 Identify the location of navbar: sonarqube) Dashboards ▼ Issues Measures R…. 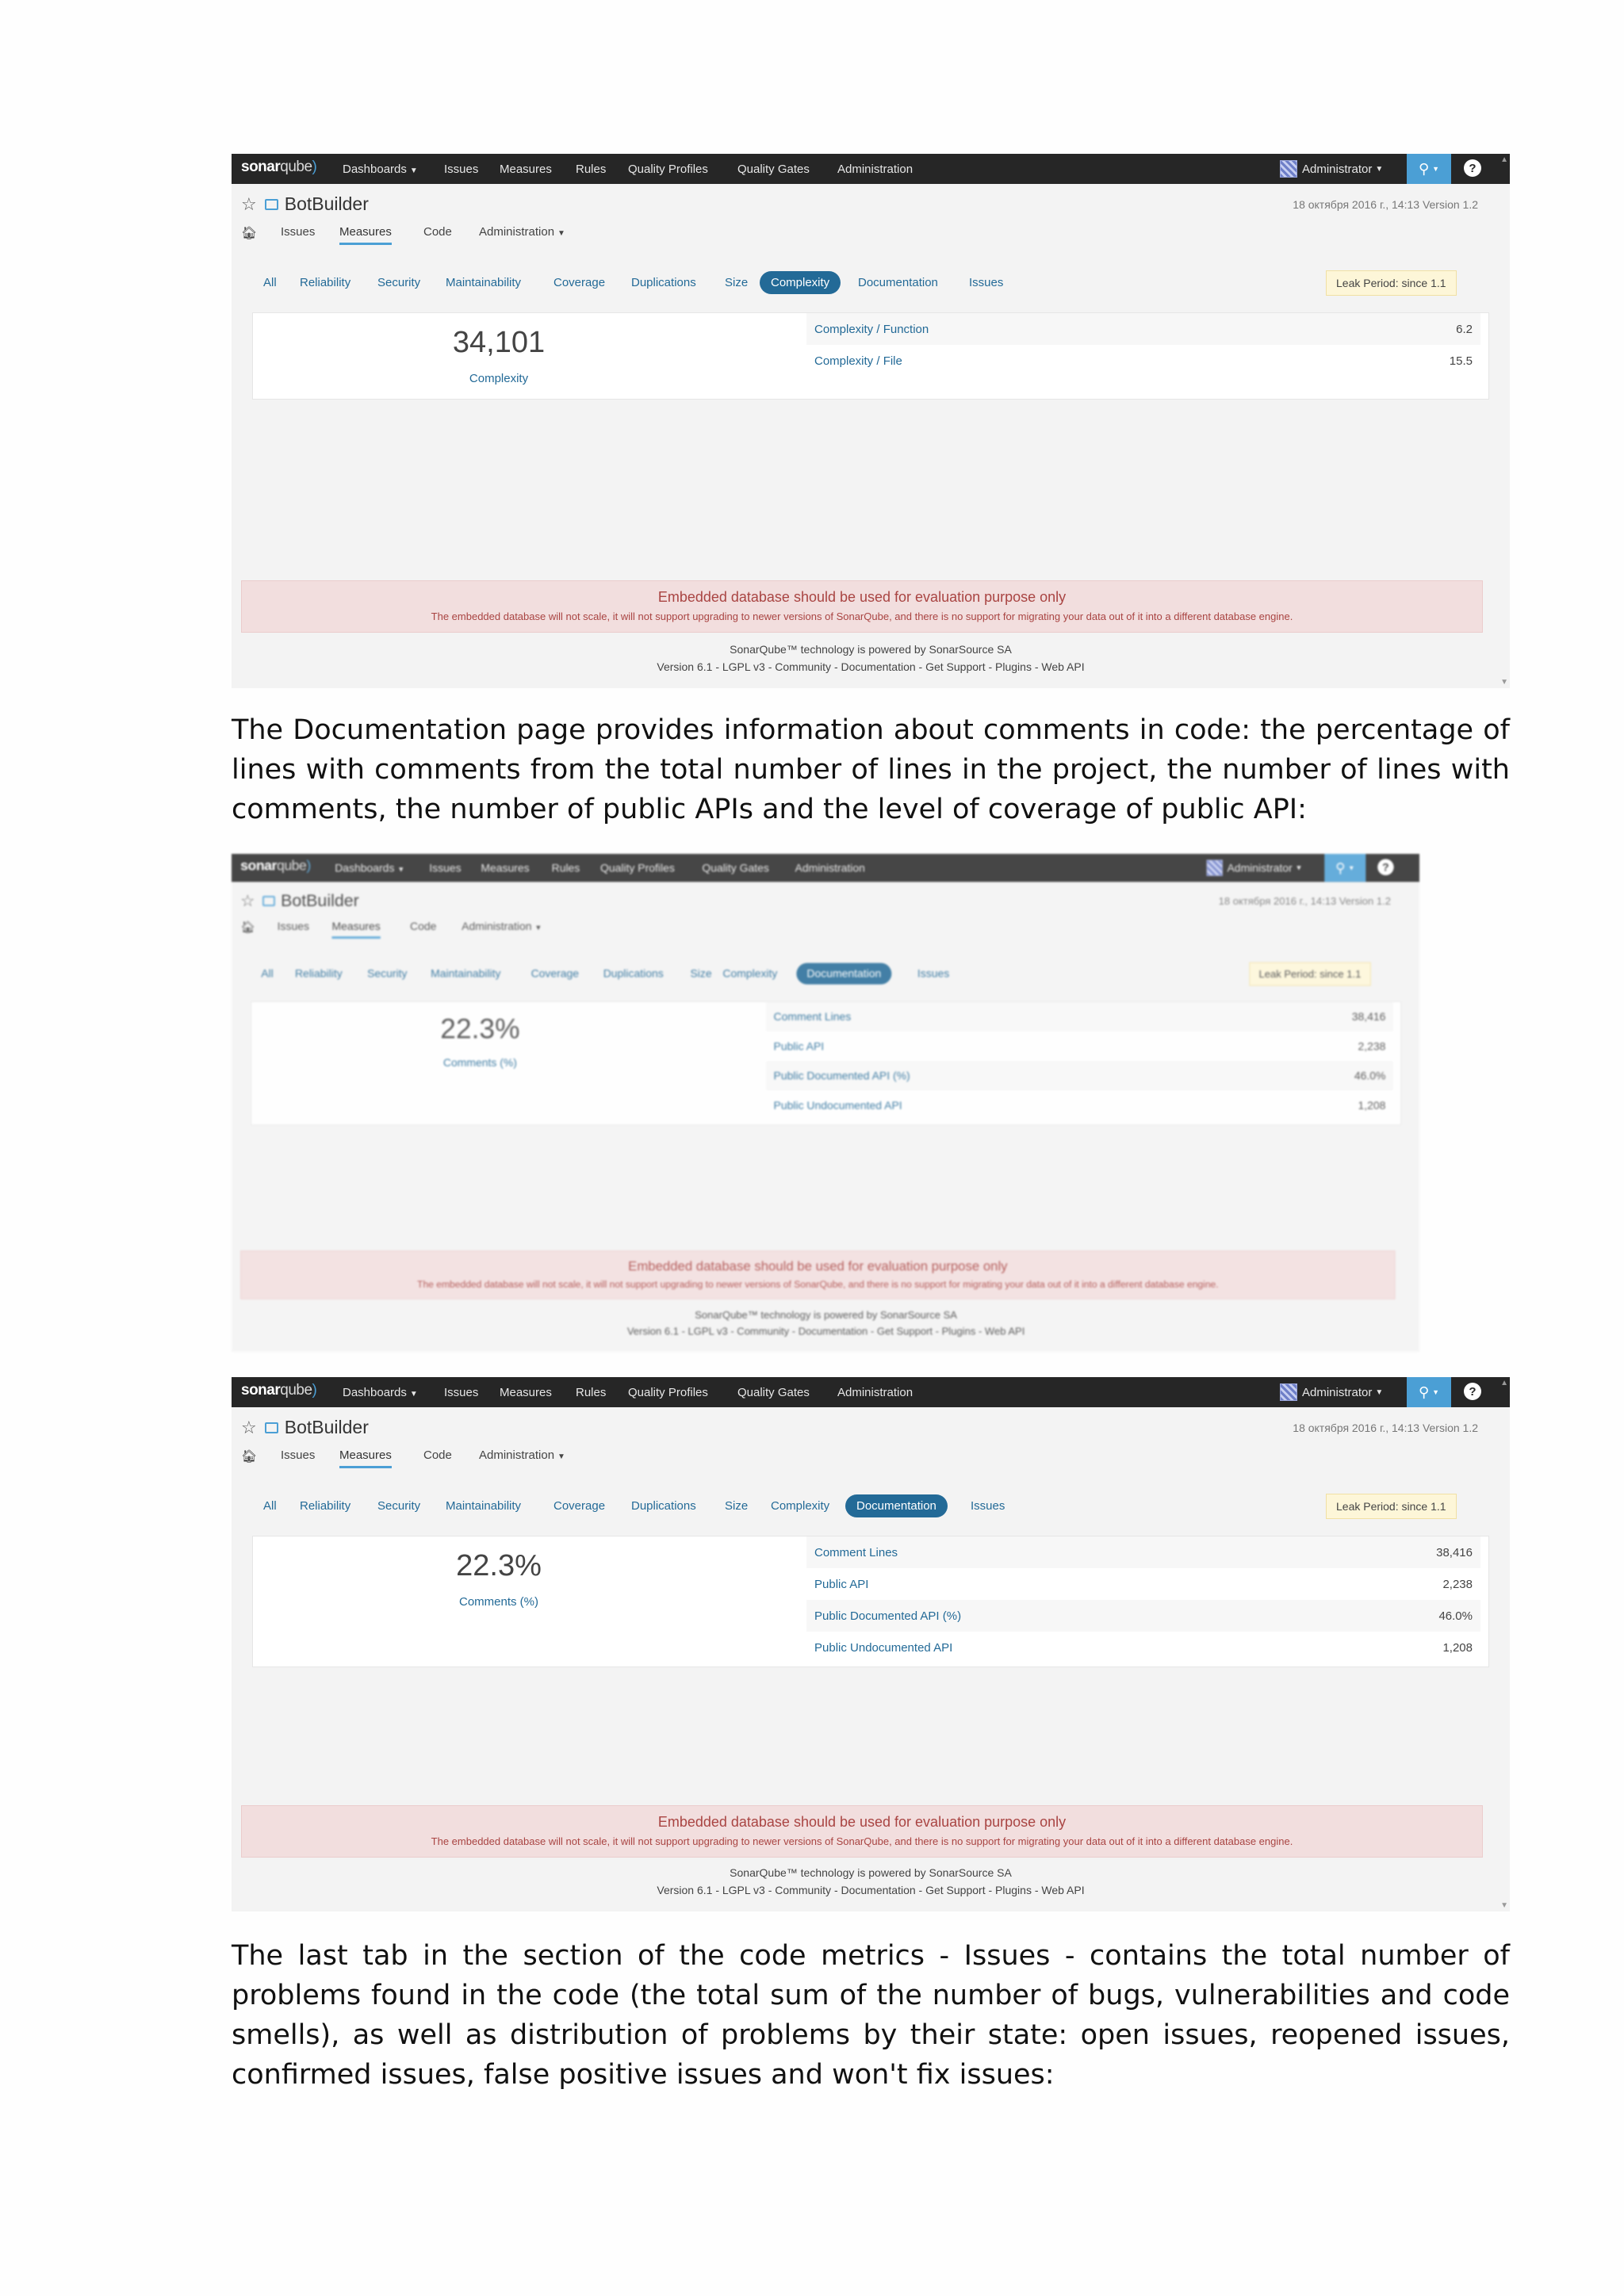
(871, 1392).